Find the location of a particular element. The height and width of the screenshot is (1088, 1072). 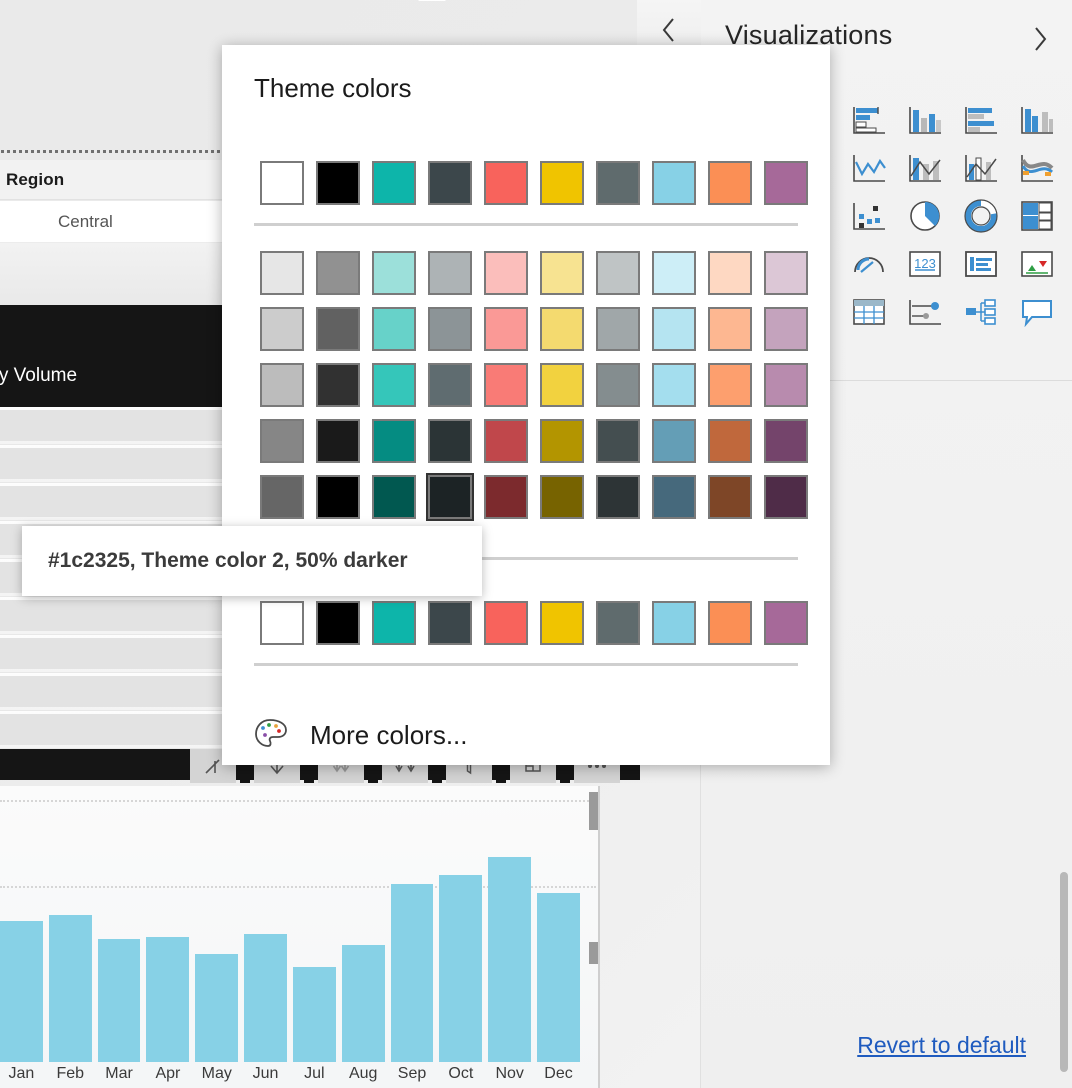

multi-row-card-icon is located at coordinates (981, 264).